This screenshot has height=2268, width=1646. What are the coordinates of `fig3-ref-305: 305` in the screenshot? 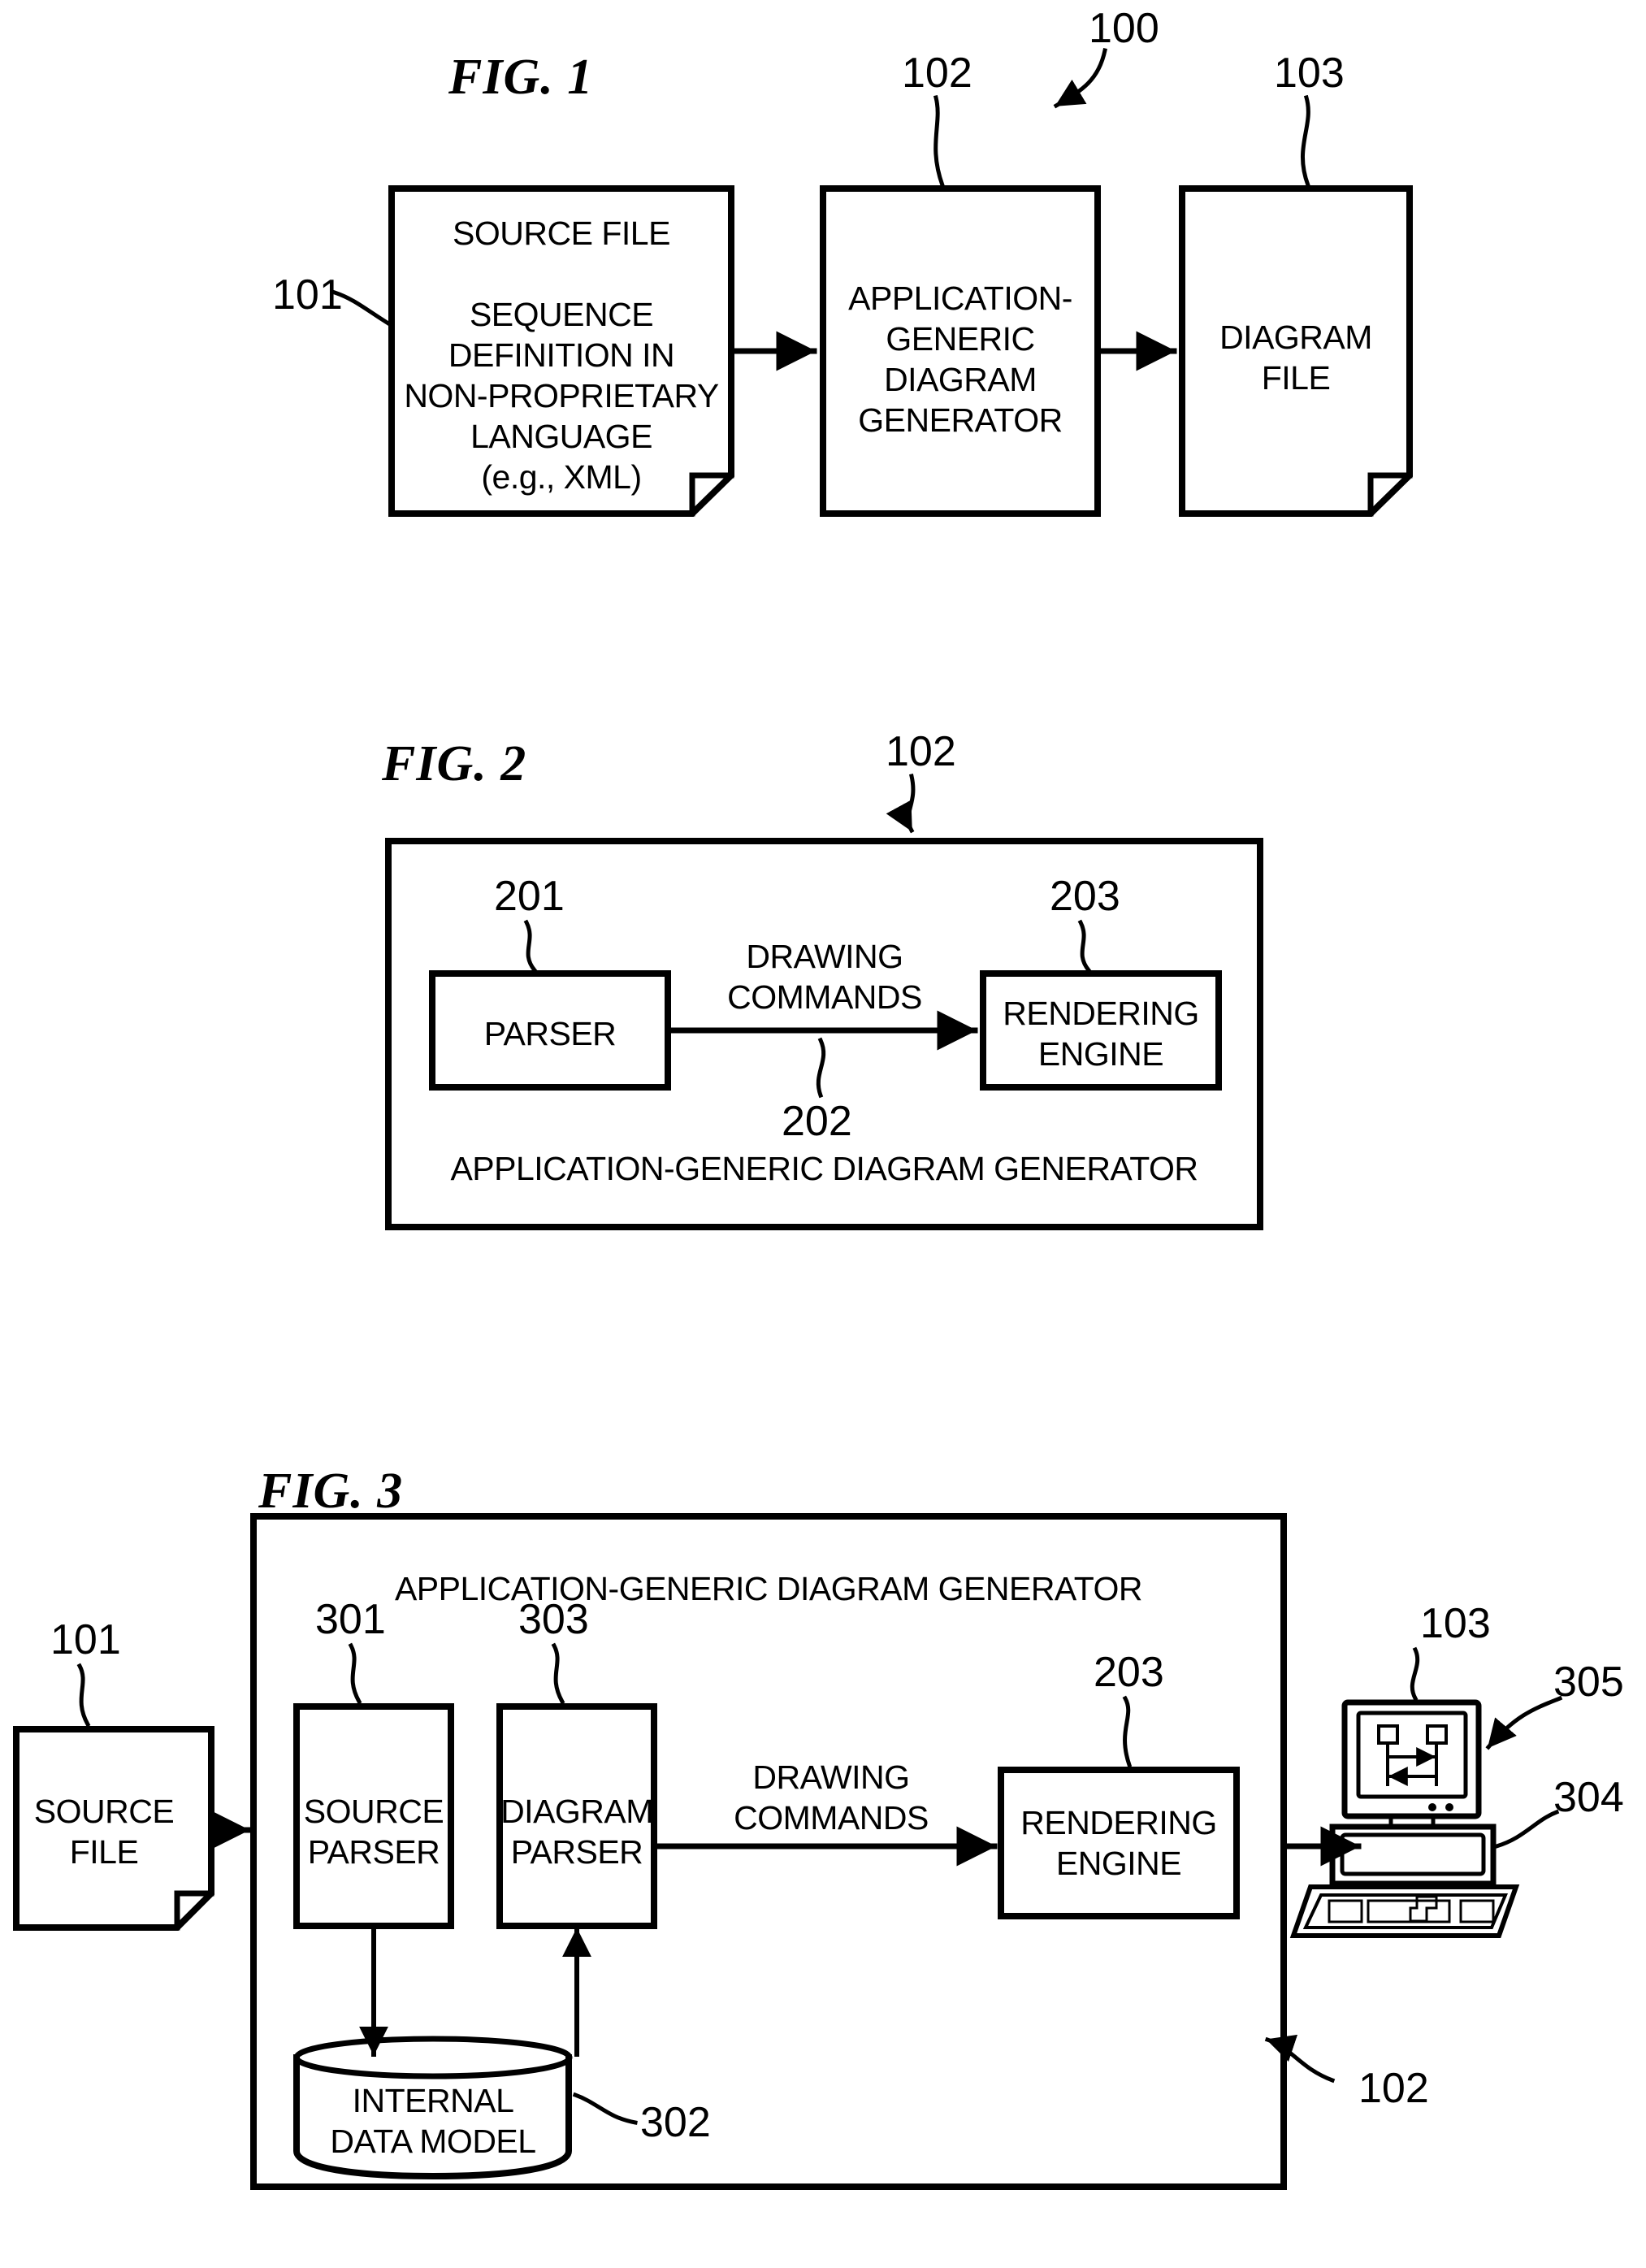 It's located at (1588, 1682).